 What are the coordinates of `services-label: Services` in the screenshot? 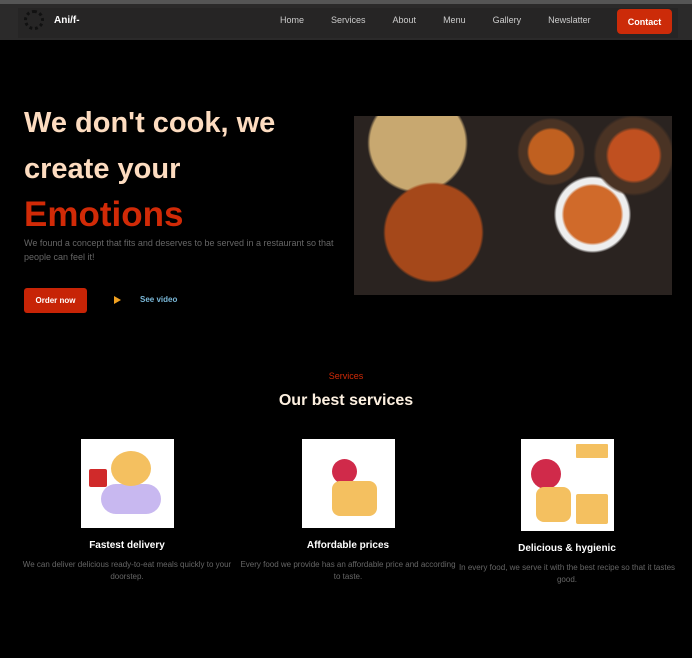 It's located at (346, 376).